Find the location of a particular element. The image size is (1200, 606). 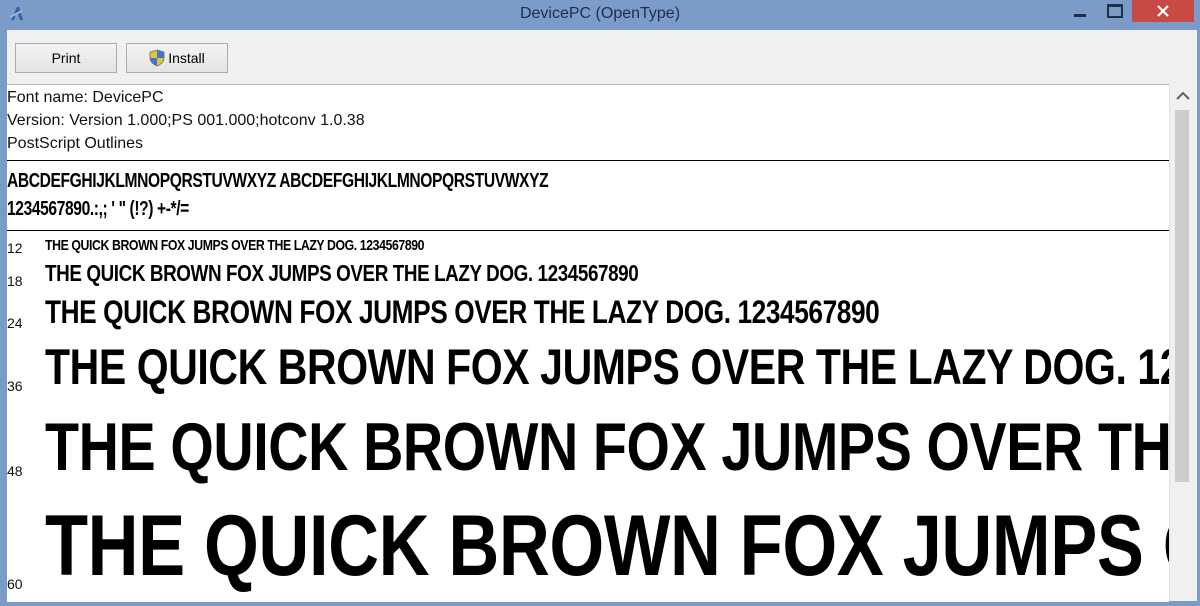

close-icon is located at coordinates (1163, 11).